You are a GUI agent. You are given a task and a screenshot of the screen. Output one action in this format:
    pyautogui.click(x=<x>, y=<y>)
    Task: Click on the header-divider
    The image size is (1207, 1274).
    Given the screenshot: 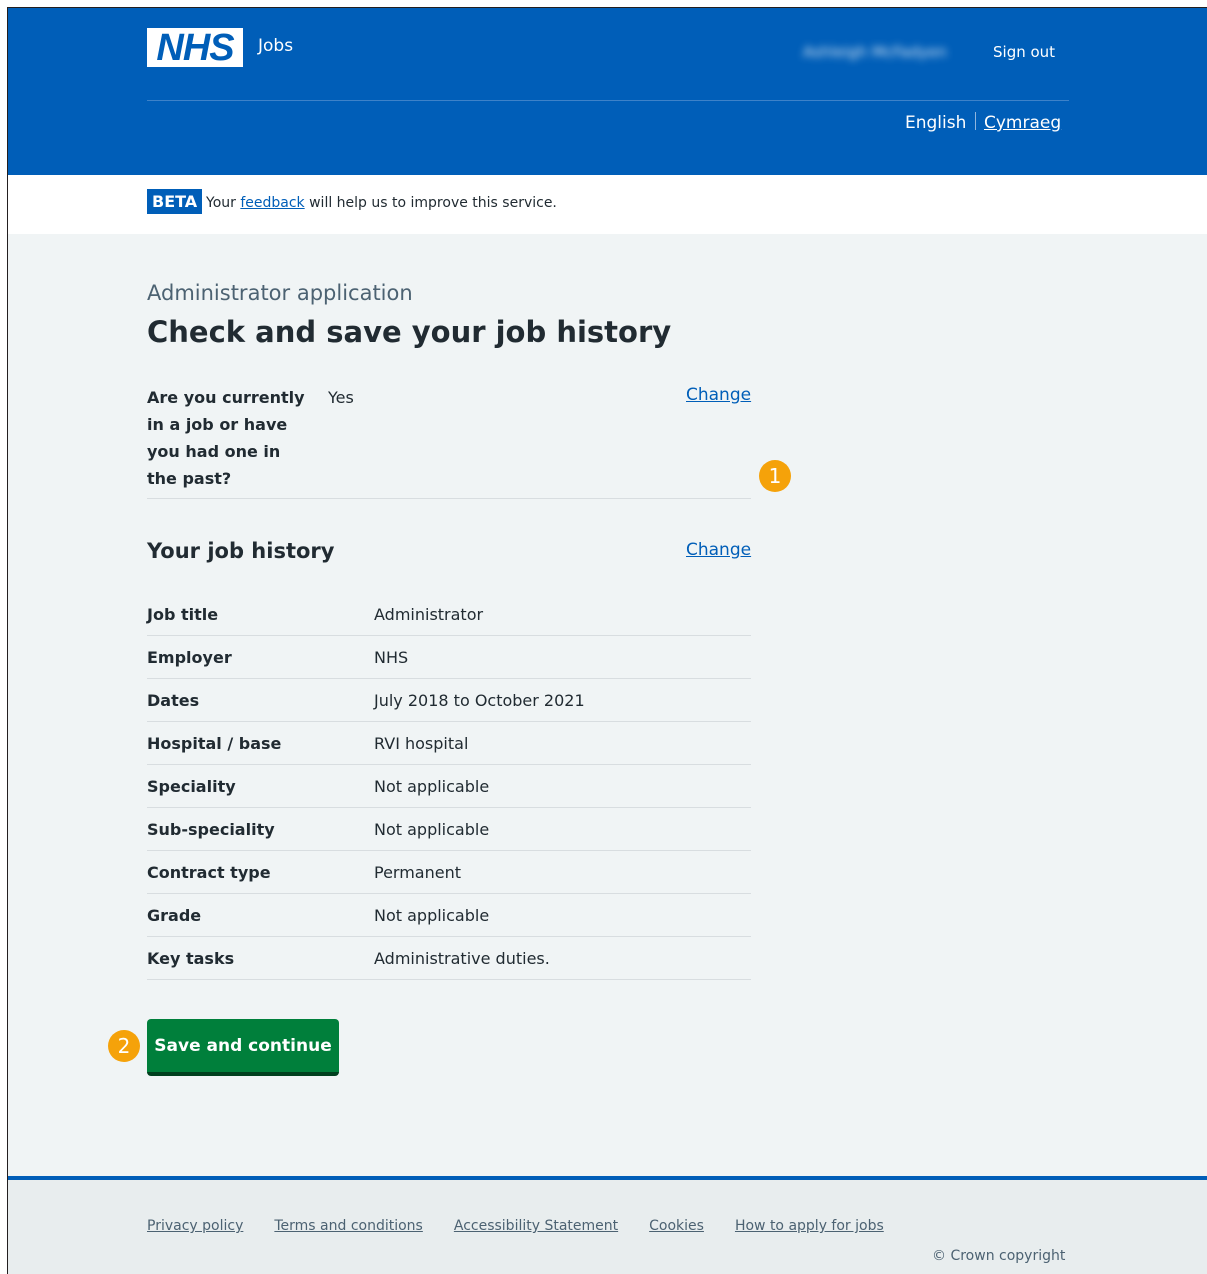 What is the action you would take?
    pyautogui.click(x=608, y=100)
    